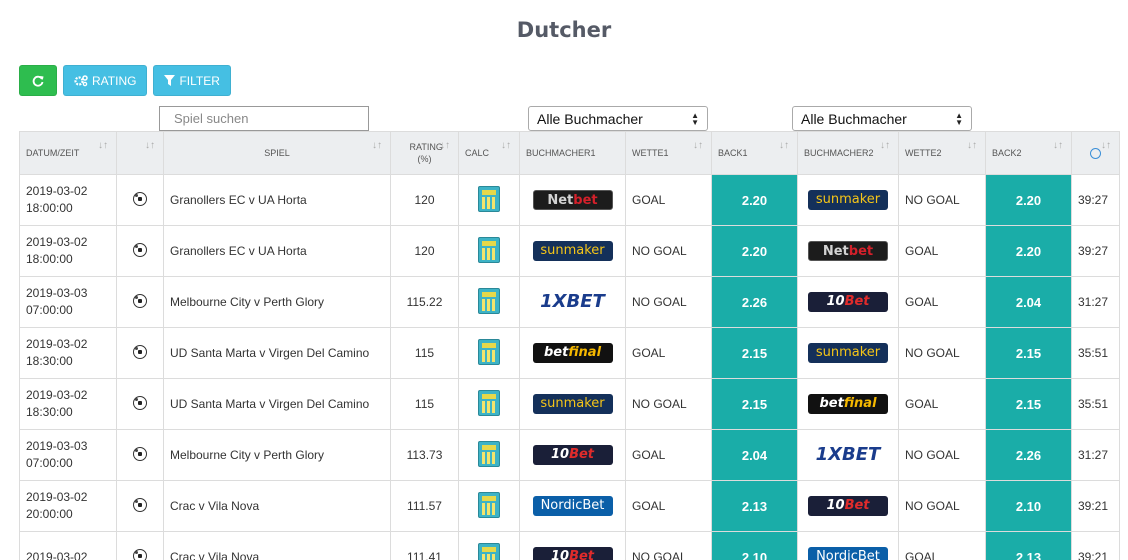 The image size is (1128, 560). Describe the element at coordinates (68, 153) in the screenshot. I see `col-header-datum: DATUM/ZEIT ↓↑` at that location.